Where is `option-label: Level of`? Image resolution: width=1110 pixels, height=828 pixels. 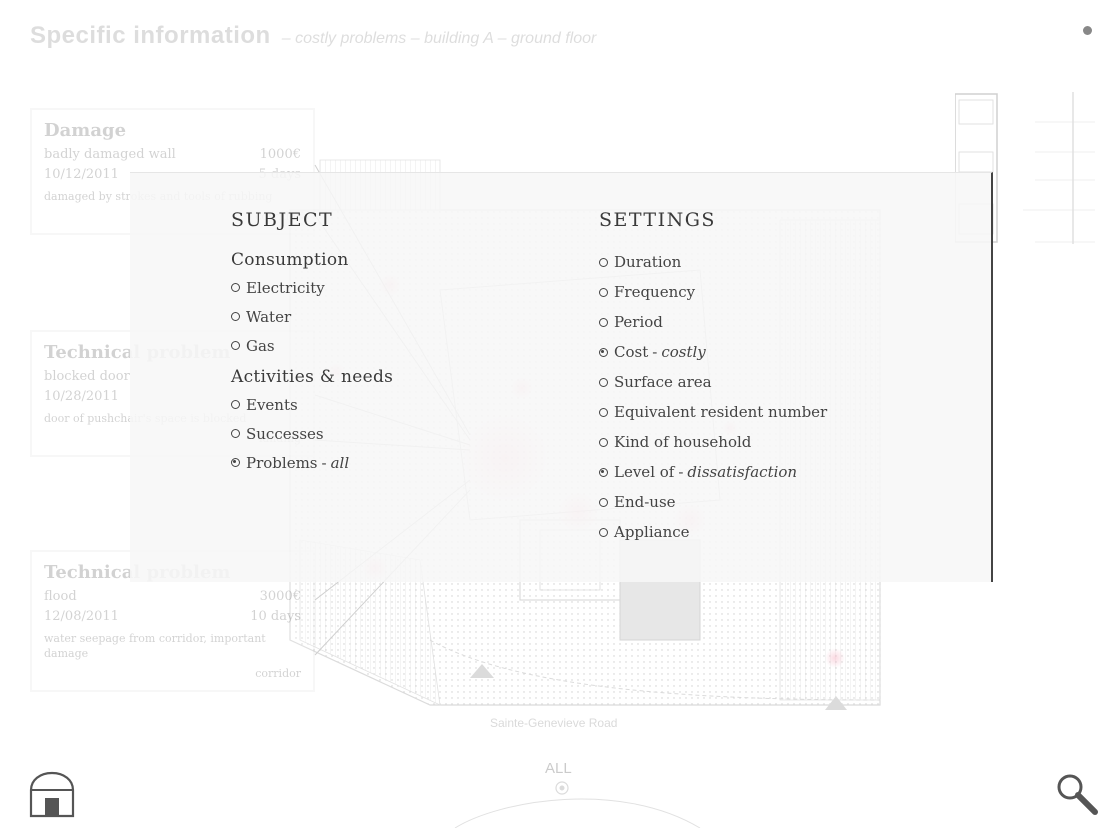 option-label: Level of is located at coordinates (644, 472).